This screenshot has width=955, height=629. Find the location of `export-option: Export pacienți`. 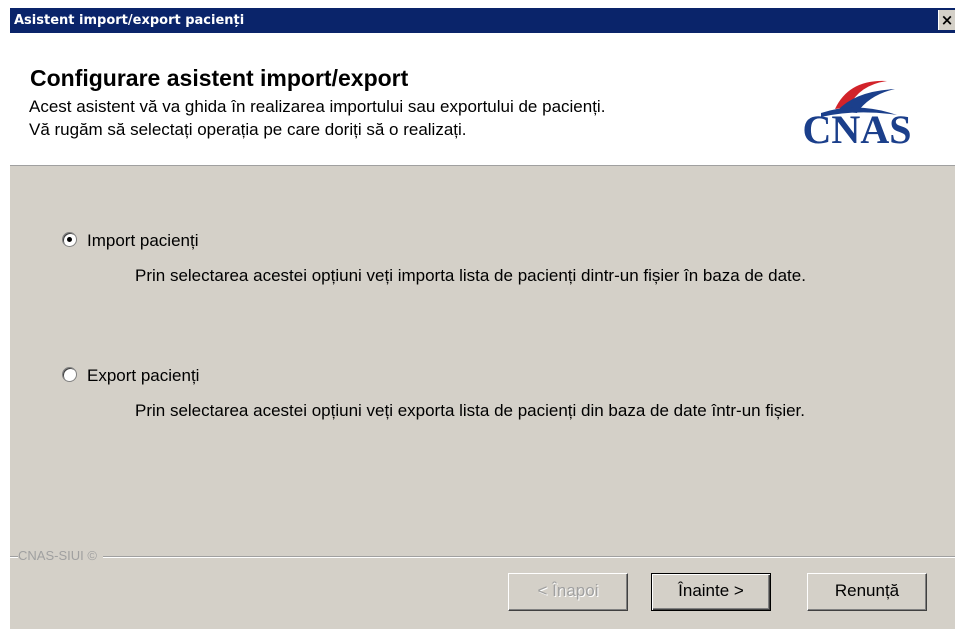

export-option: Export pacienți is located at coordinates (130, 376).